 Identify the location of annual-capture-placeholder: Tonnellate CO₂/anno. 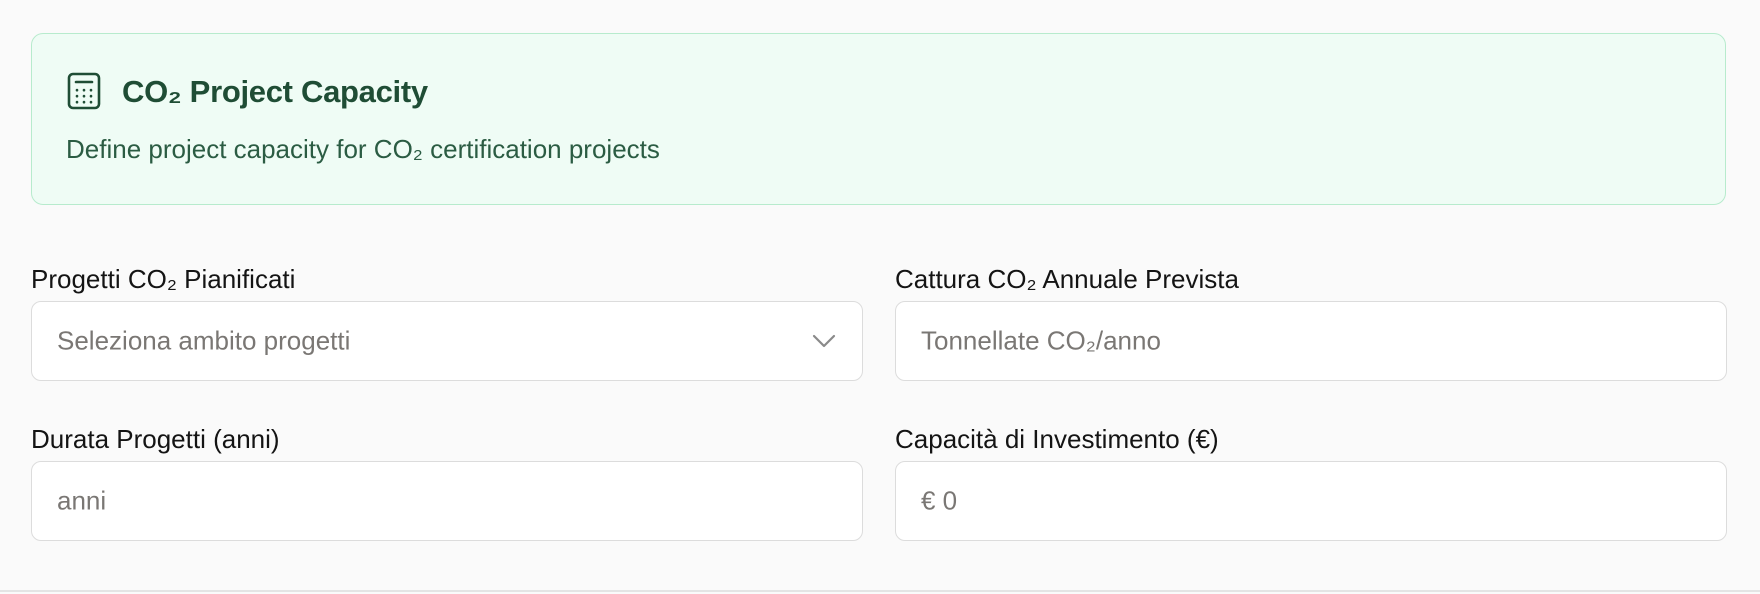
(1041, 340).